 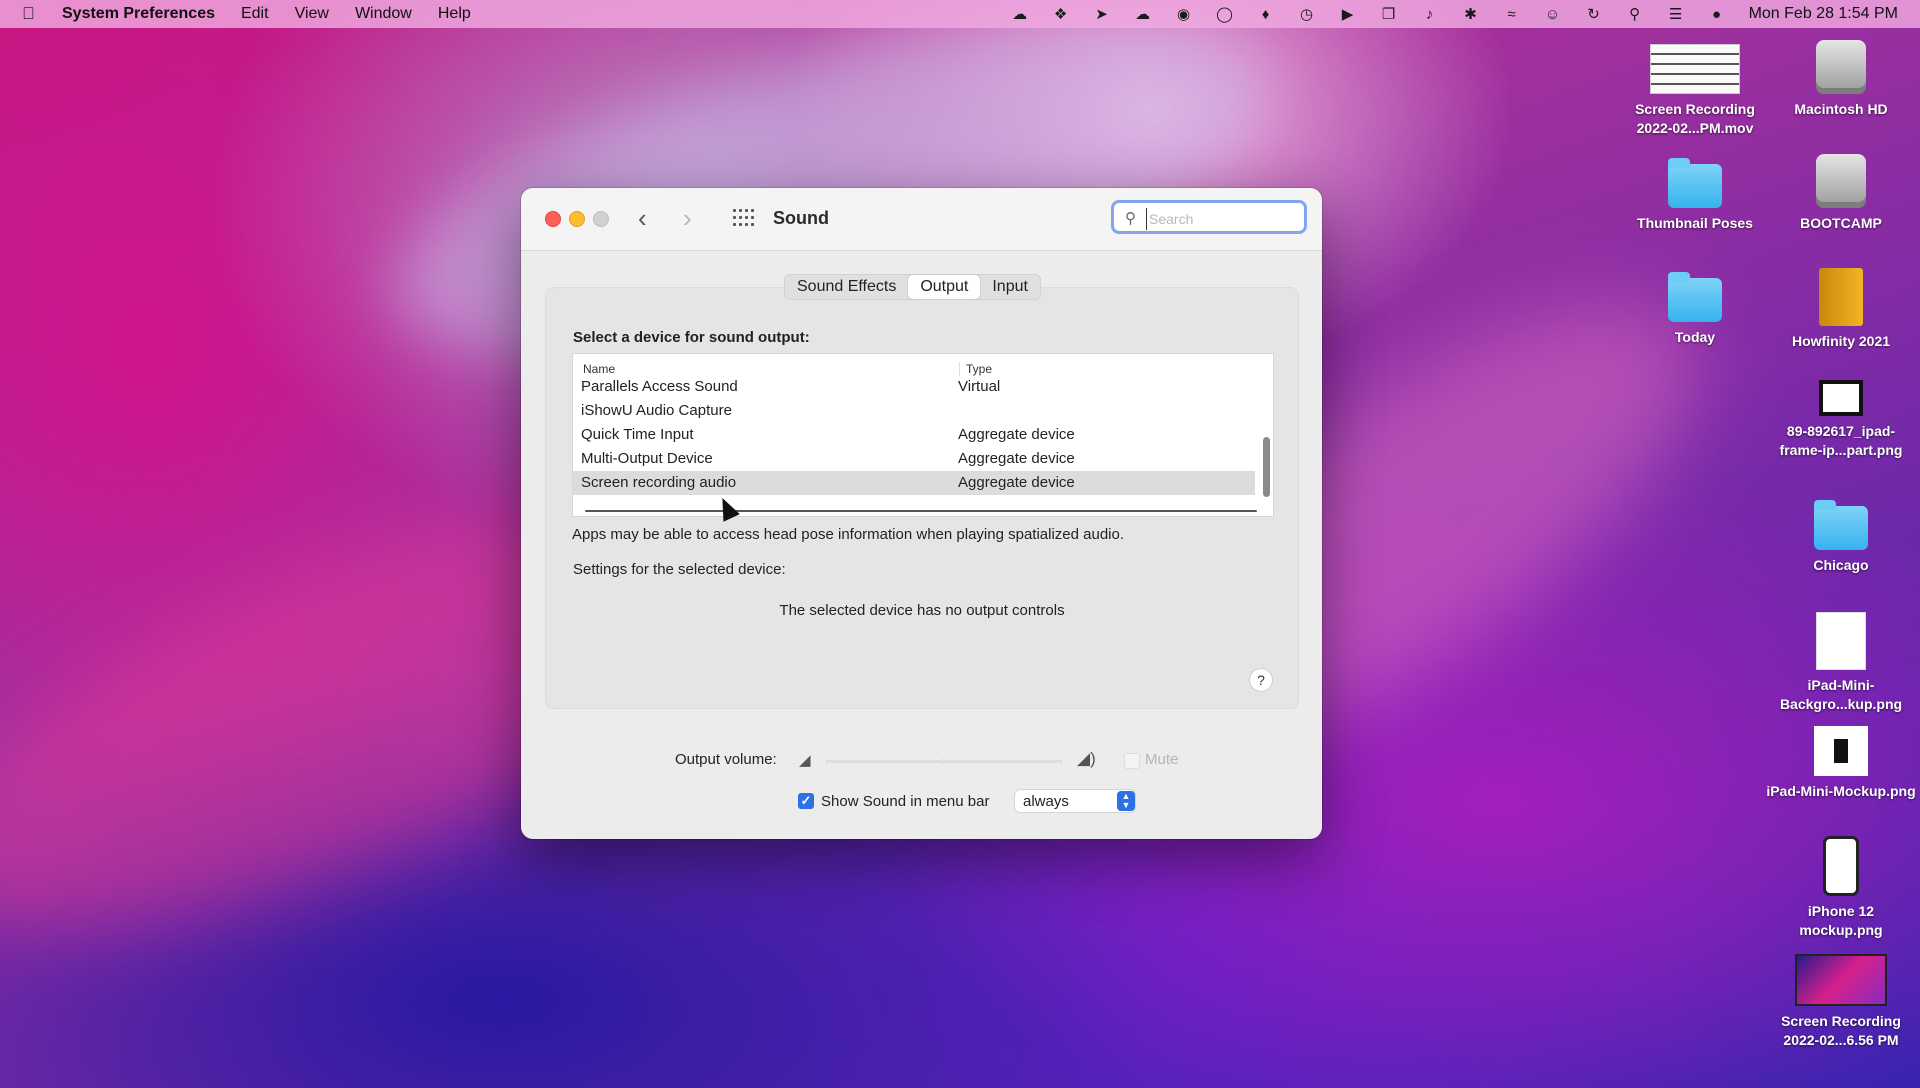 What do you see at coordinates (1261, 680) in the screenshot?
I see `help-button: ?` at bounding box center [1261, 680].